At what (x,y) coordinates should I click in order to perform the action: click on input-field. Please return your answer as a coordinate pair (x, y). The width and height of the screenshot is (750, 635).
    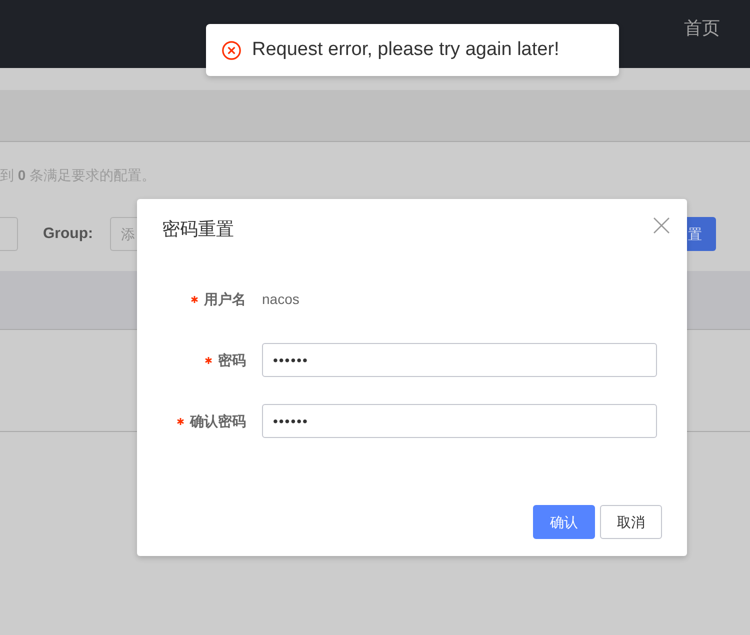
    Looking at the image, I should click on (9, 234).